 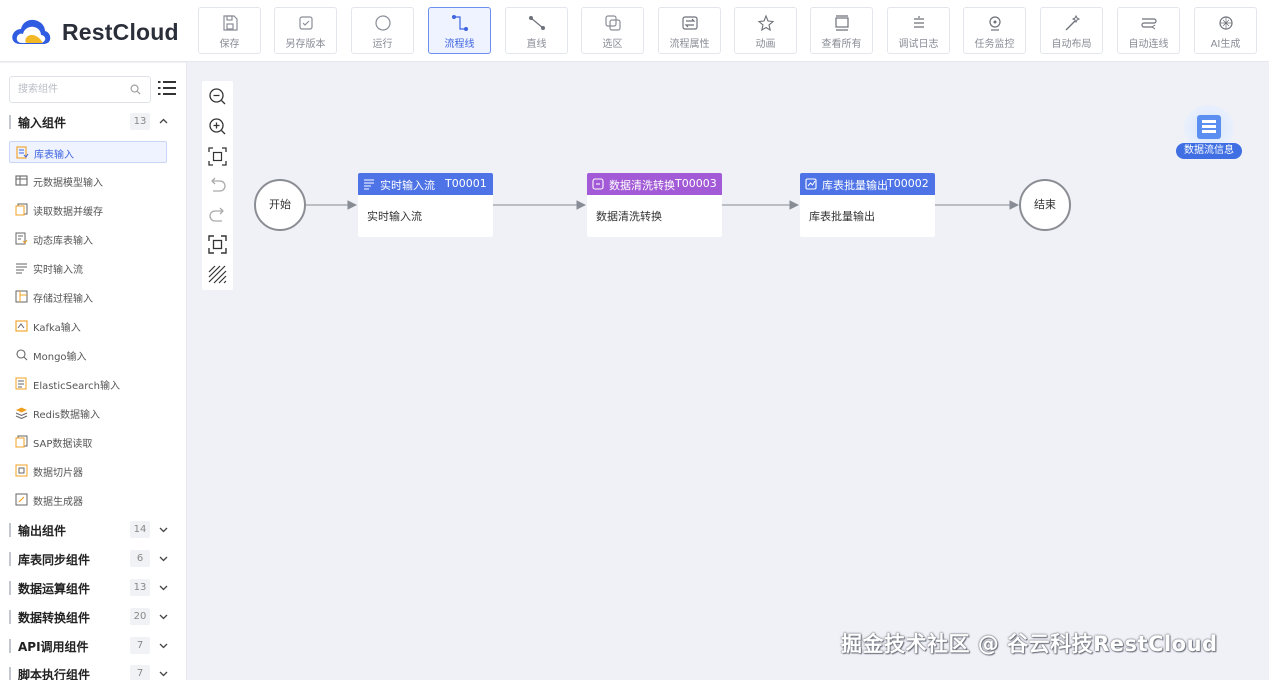 I want to click on brand-logo: RestCloud, so click(x=94, y=32).